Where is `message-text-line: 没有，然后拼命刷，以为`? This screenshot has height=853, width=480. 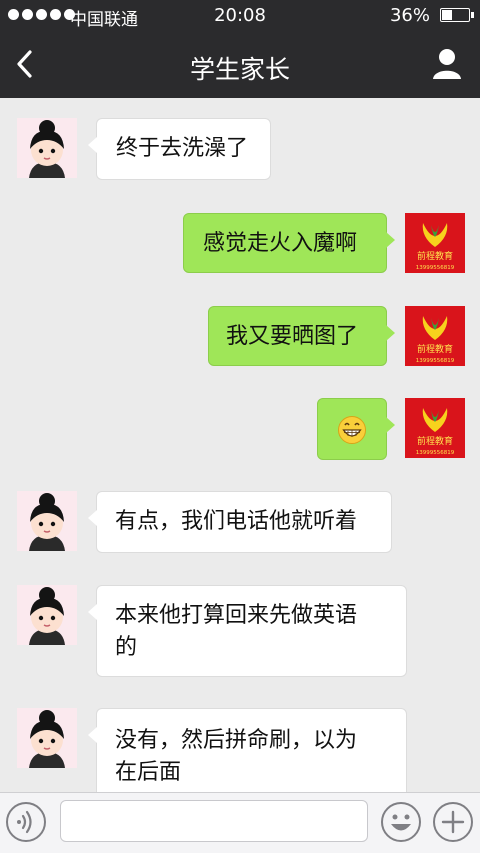 message-text-line: 没有，然后拼命刷，以为 is located at coordinates (236, 740).